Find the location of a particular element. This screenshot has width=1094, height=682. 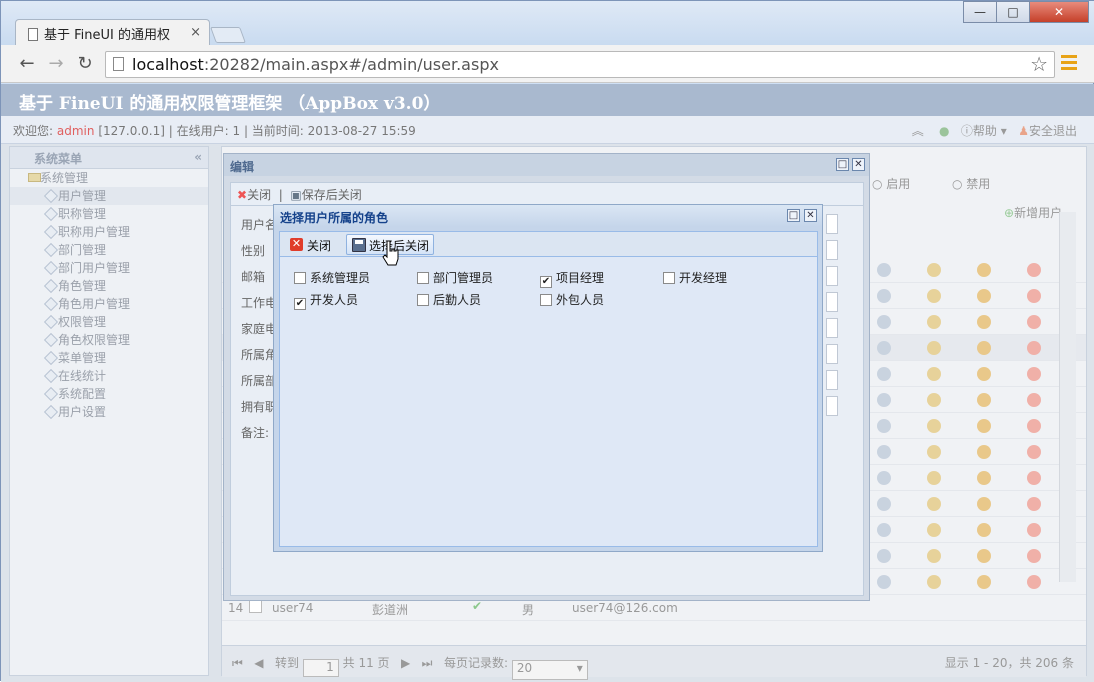

role-checkbox: ✔ 项目经理 is located at coordinates (572, 278).